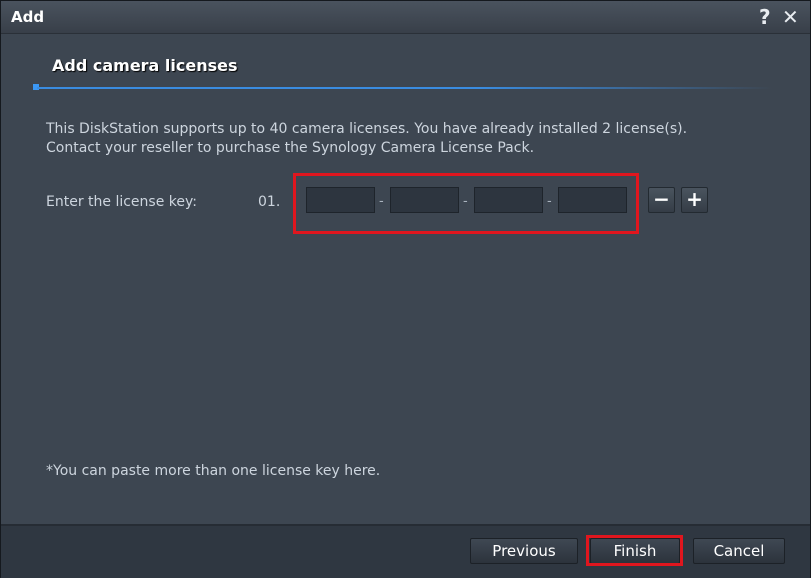 This screenshot has height=578, width=811. Describe the element at coordinates (765, 17) in the screenshot. I see `help-icon: ?` at that location.